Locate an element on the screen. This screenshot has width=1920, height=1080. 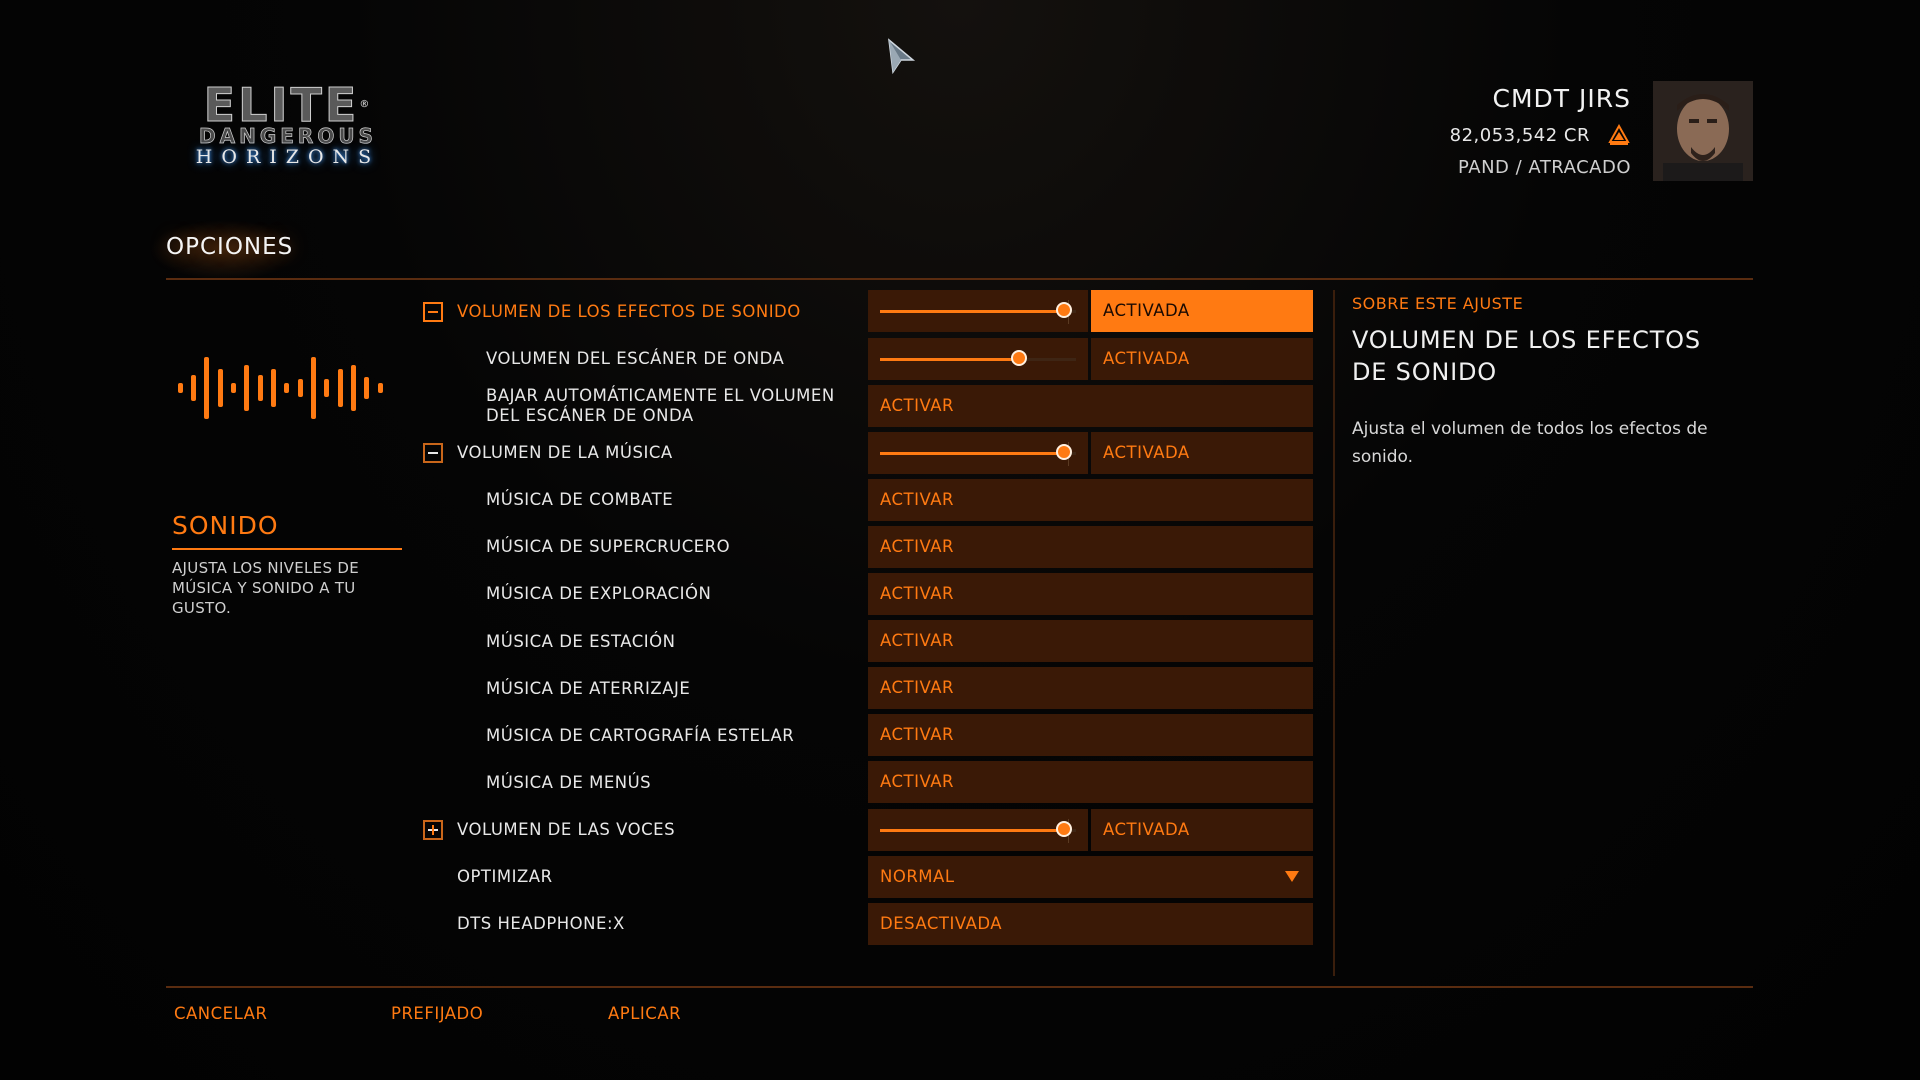
sfx-volume-label: VOLUMEN DE LOS EFECTOS DE SONIDO is located at coordinates (629, 311).